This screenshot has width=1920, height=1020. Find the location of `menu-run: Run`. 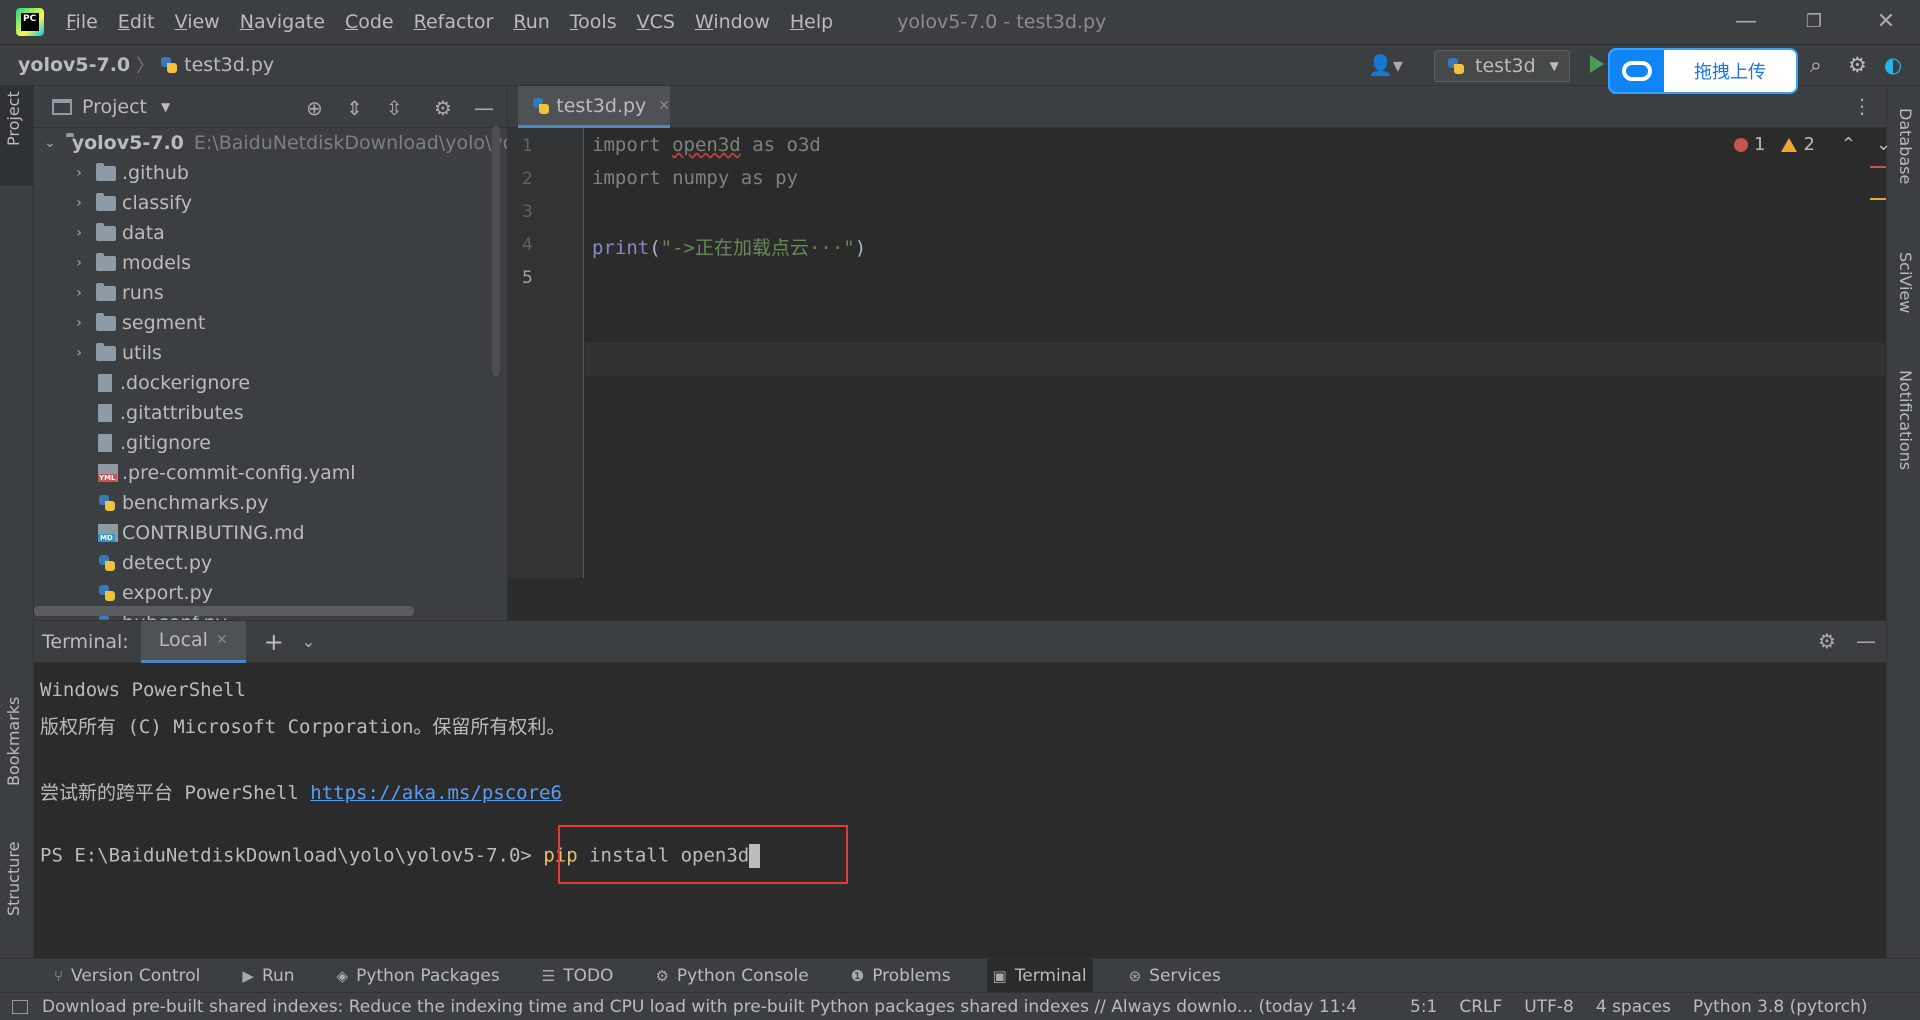

menu-run: Run is located at coordinates (531, 22).